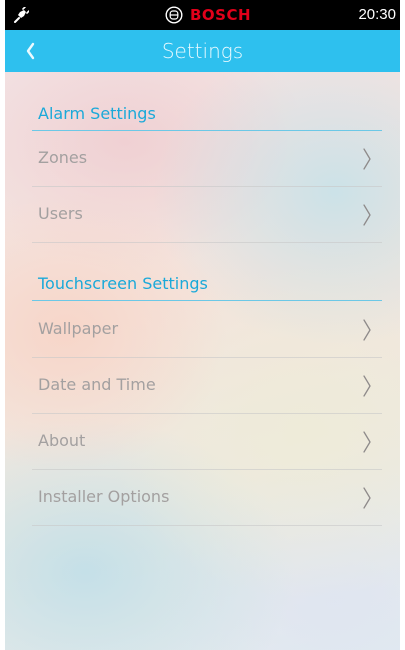 This screenshot has height=650, width=405. Describe the element at coordinates (62, 440) in the screenshot. I see `menu-item-label: About` at that location.